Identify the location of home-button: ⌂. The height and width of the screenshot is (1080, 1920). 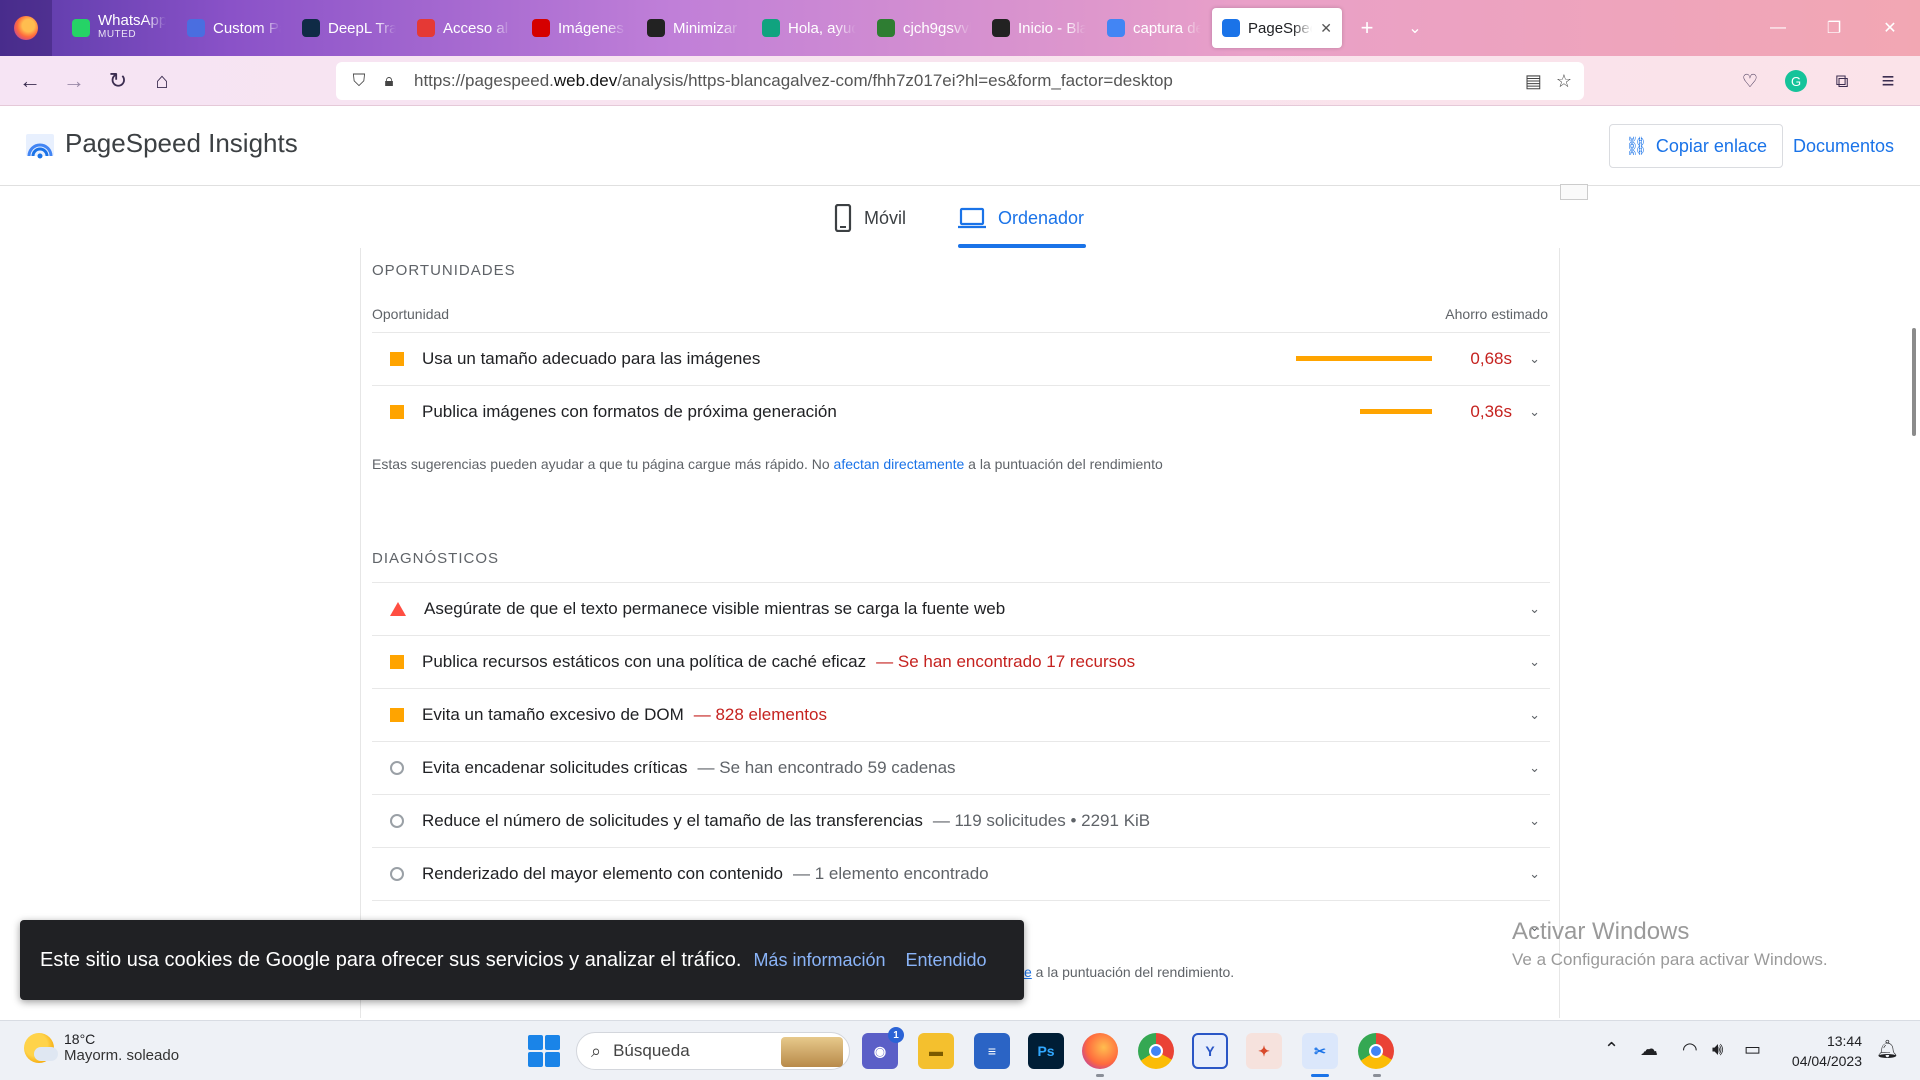
(162, 81).